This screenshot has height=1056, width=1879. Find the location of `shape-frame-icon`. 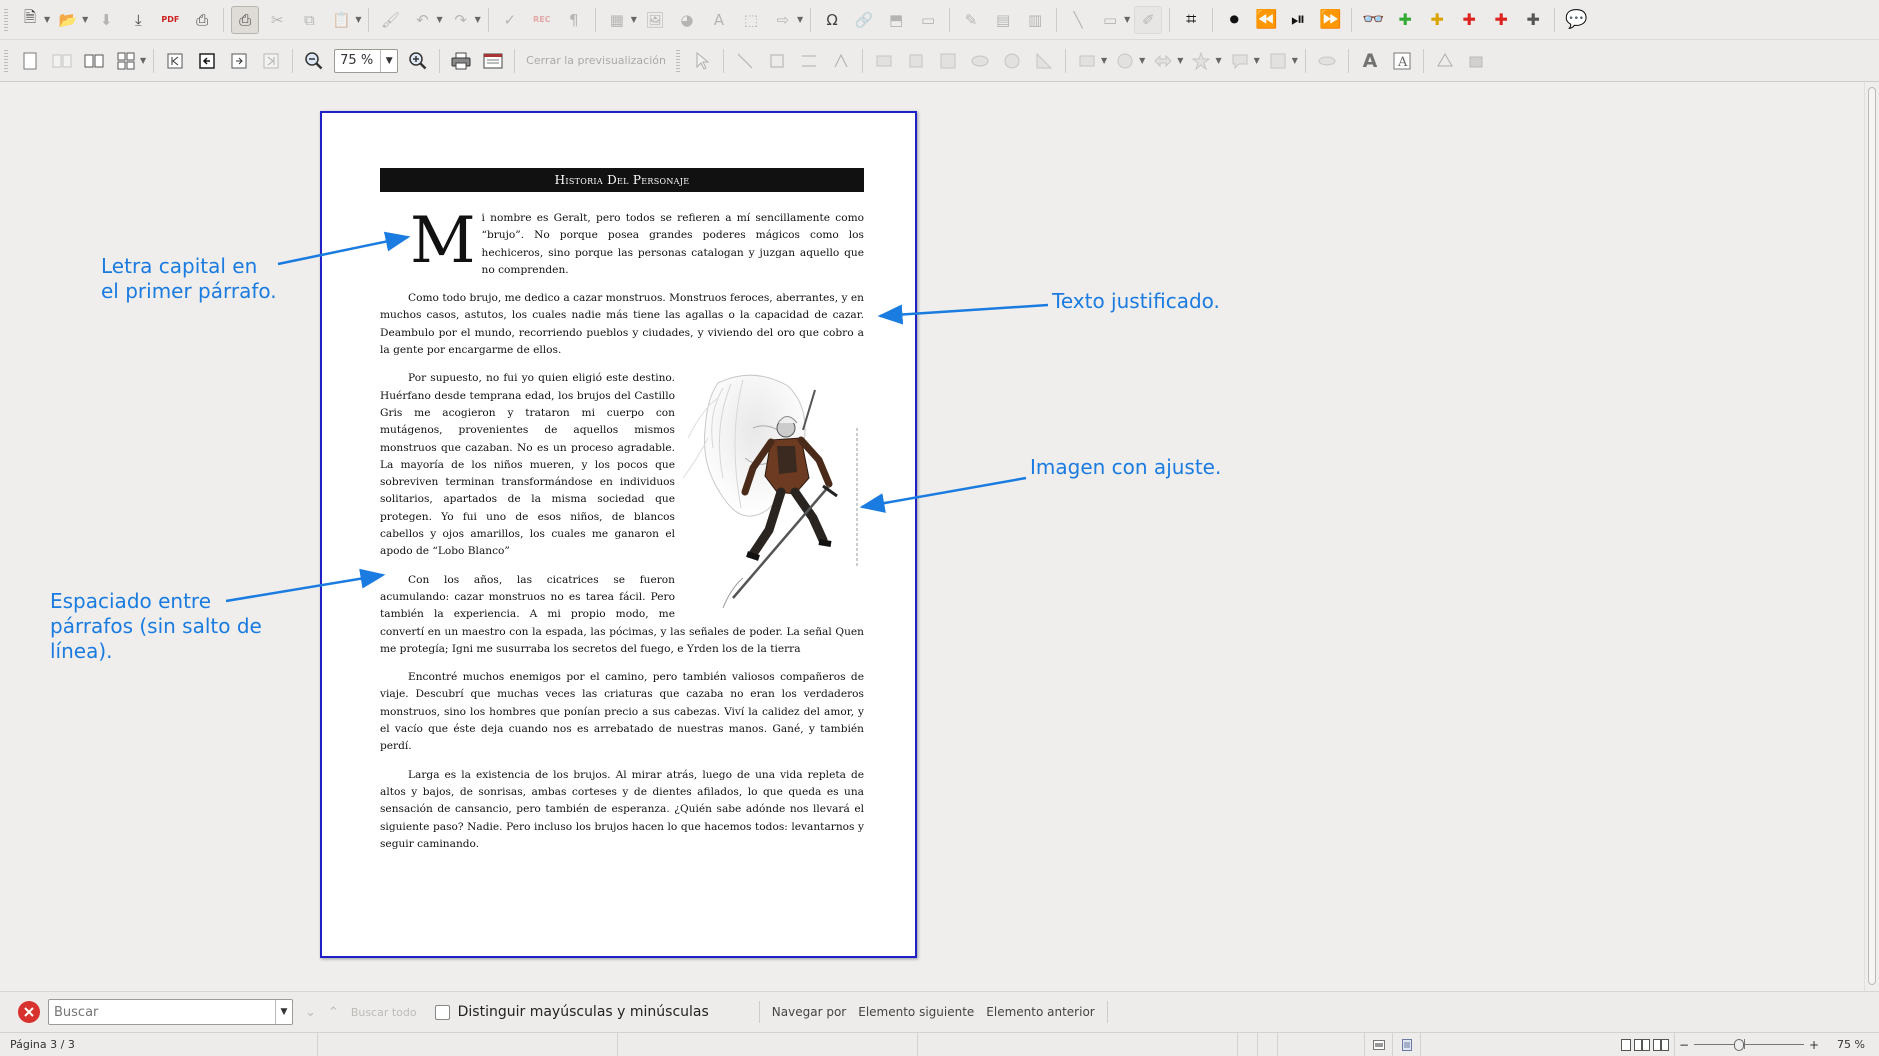

shape-frame-icon is located at coordinates (948, 61).